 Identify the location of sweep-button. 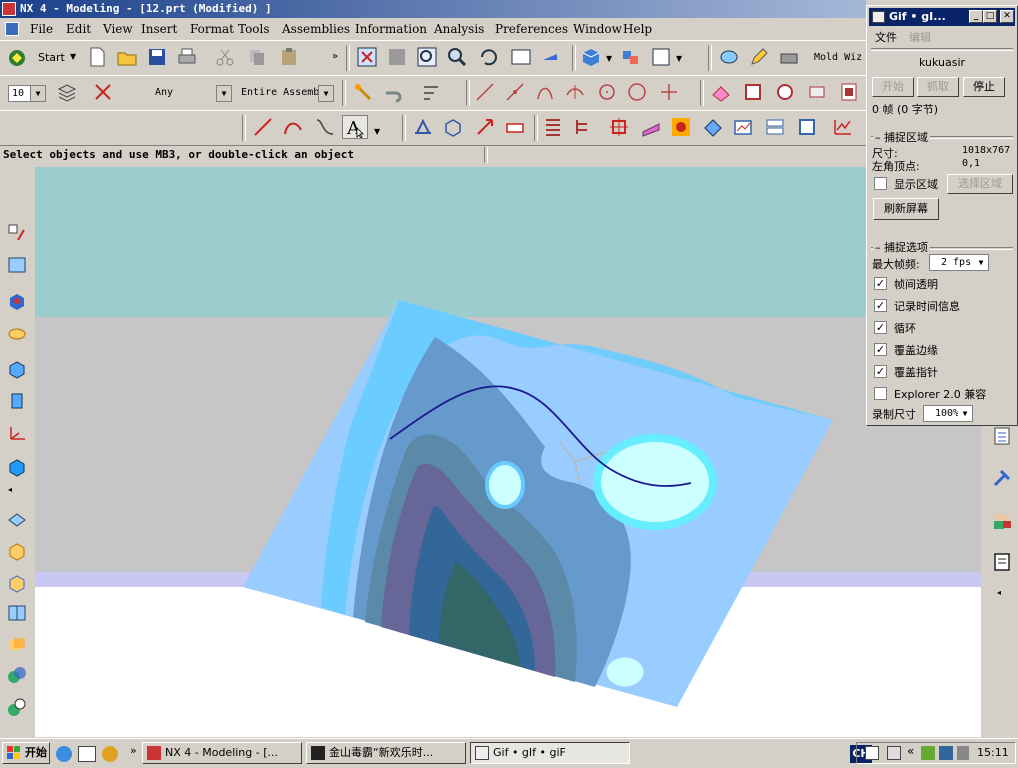
(817, 92).